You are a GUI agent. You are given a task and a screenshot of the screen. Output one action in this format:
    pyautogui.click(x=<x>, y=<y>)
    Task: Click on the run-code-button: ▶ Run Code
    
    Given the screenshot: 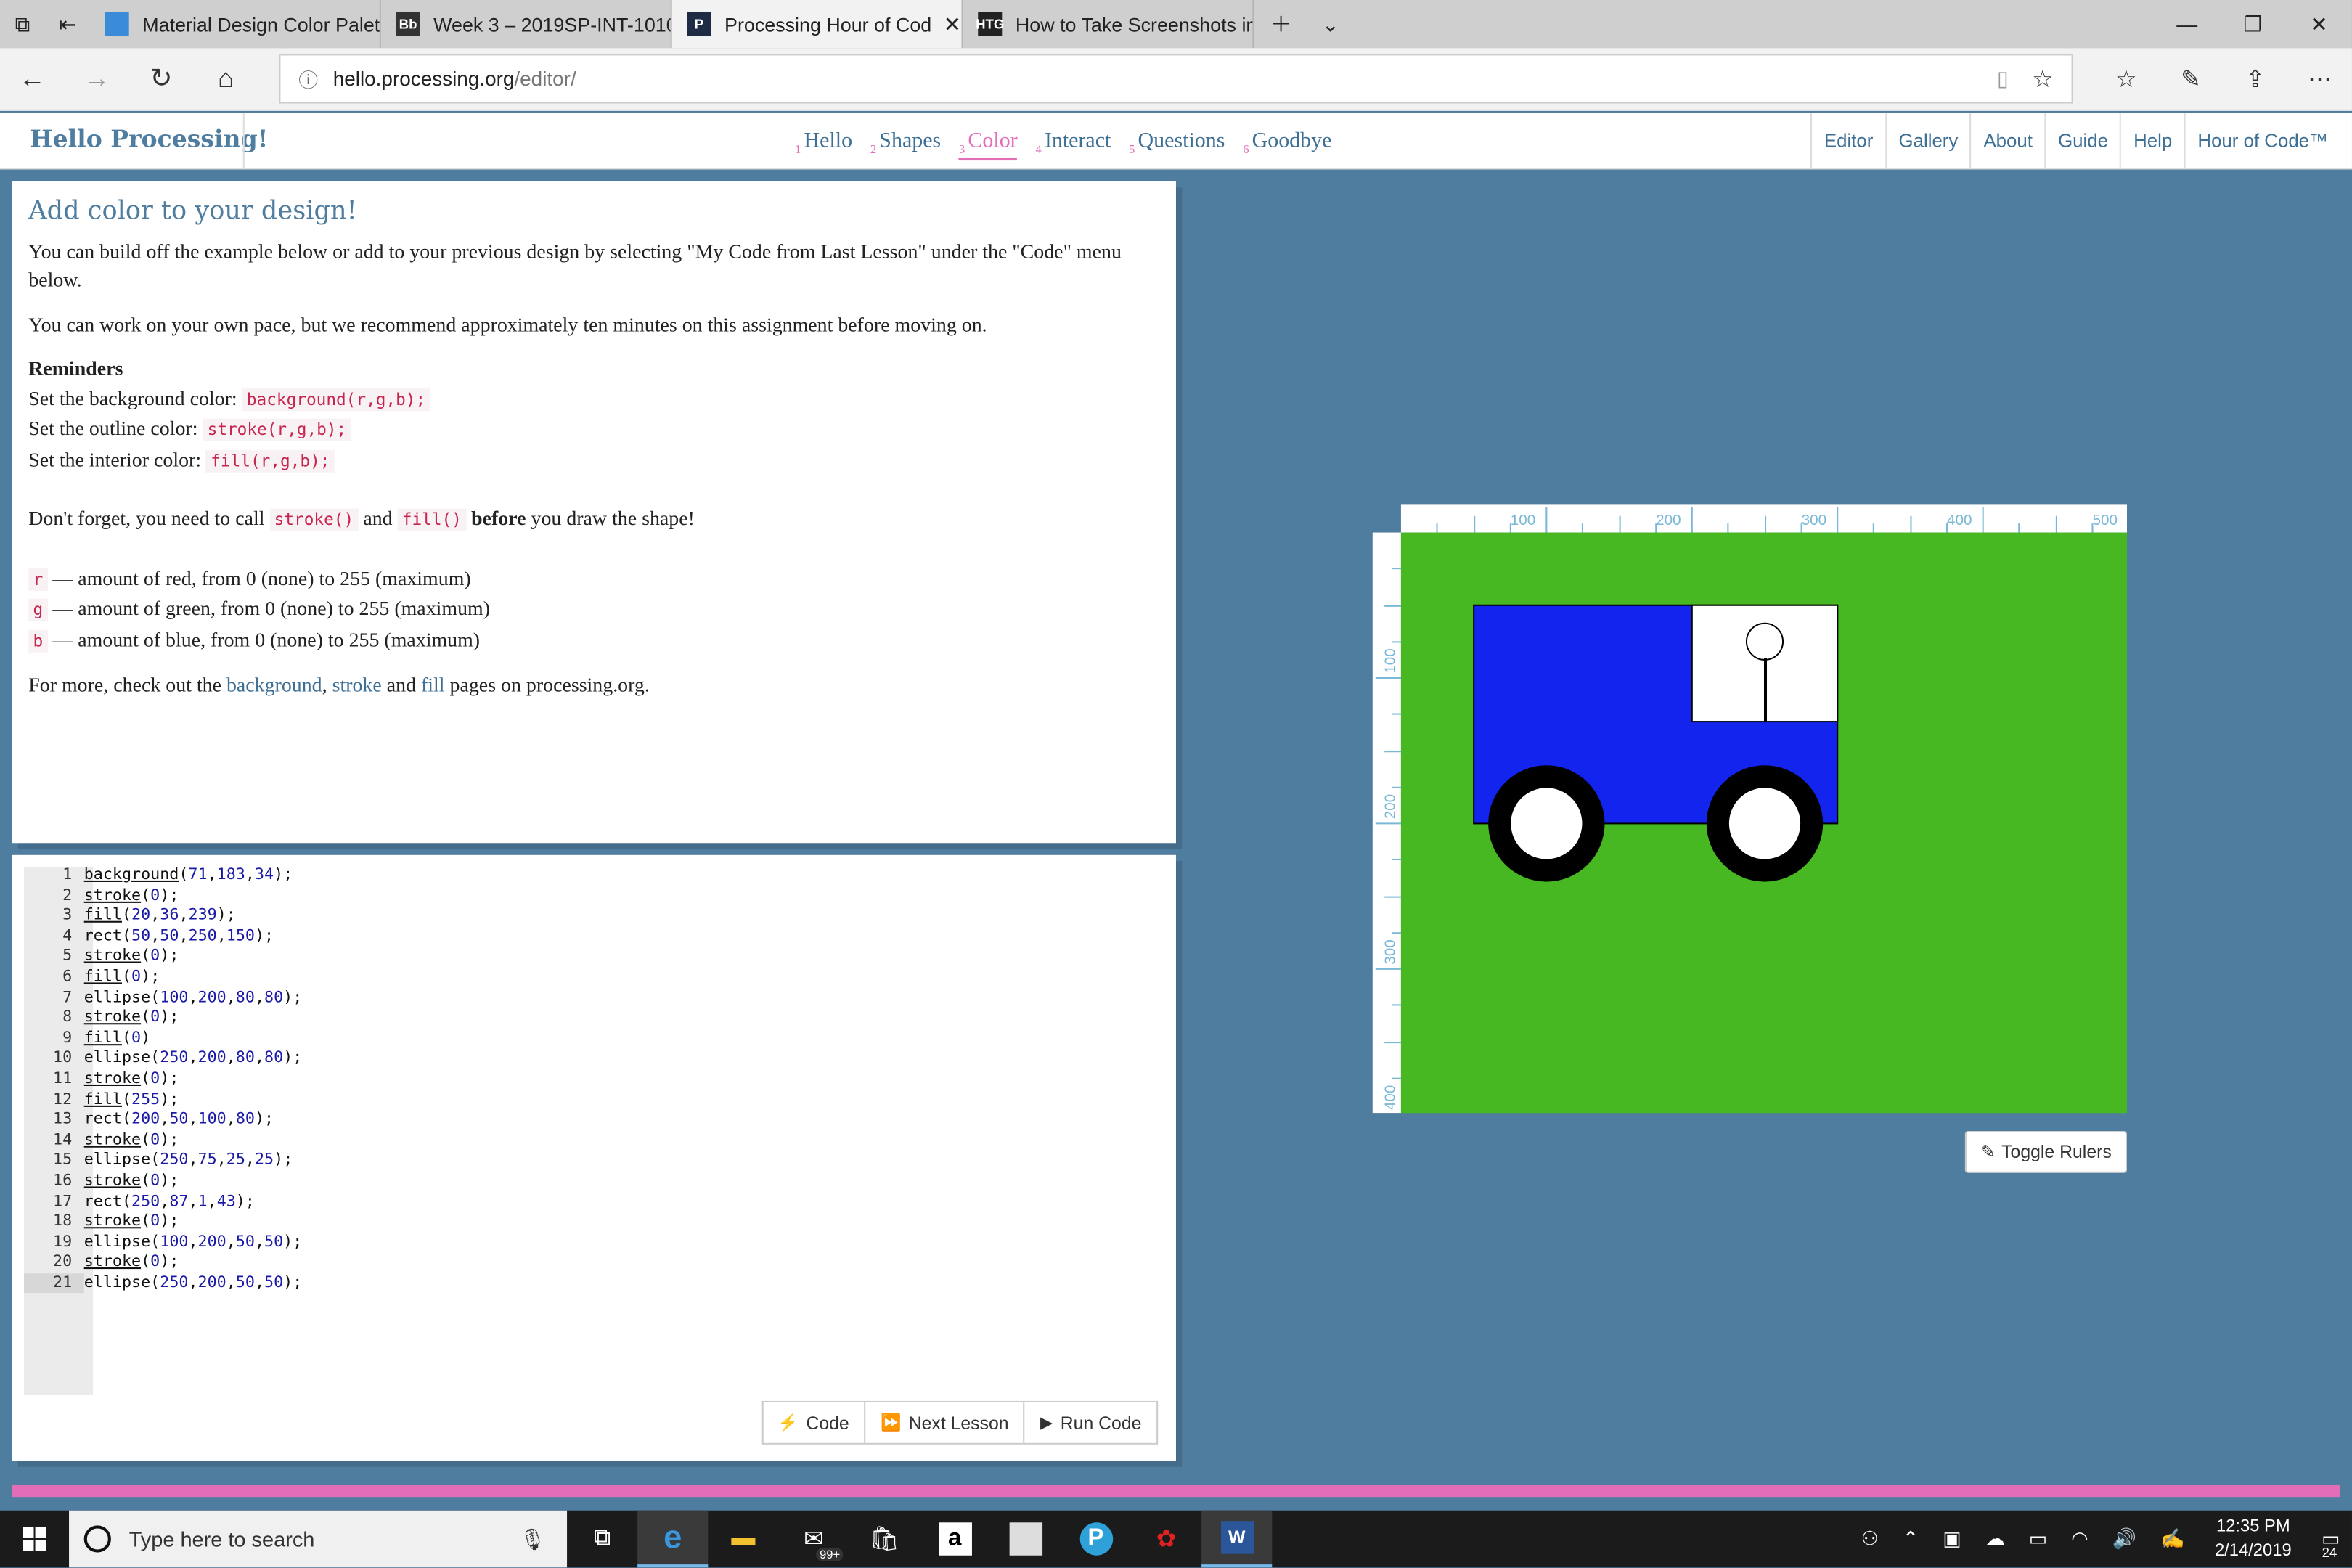 What is the action you would take?
    pyautogui.click(x=1092, y=1423)
    